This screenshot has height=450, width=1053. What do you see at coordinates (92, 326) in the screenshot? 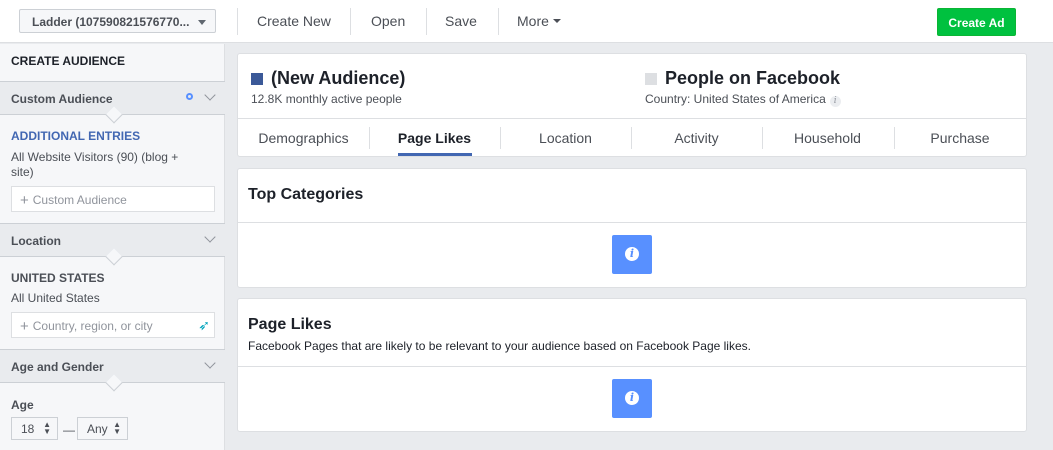
I see `location-placeholder: Country, region, or city` at bounding box center [92, 326].